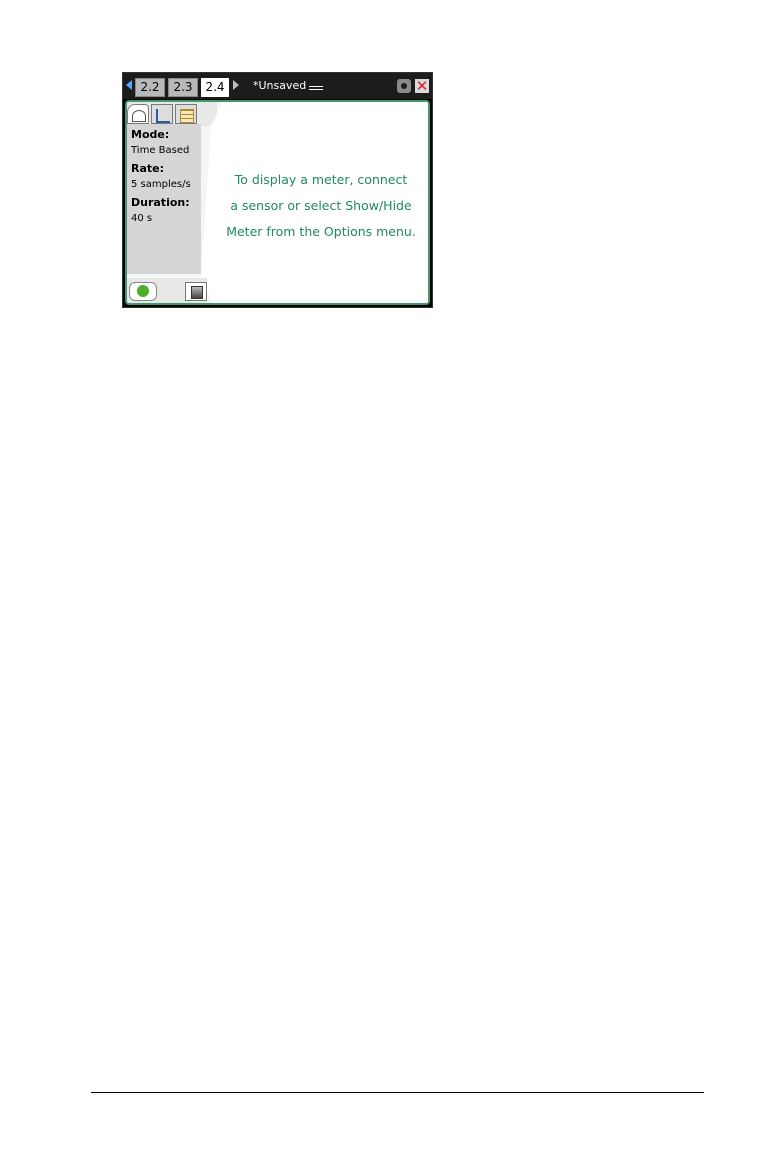 The width and height of the screenshot is (764, 1160). Describe the element at coordinates (196, 291) in the screenshot. I see `collection-mode-button` at that location.